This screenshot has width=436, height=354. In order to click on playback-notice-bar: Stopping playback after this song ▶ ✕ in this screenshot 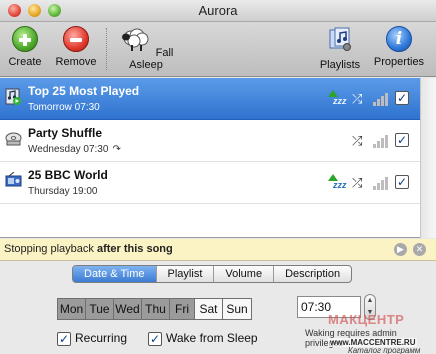, I will do `click(218, 250)`.